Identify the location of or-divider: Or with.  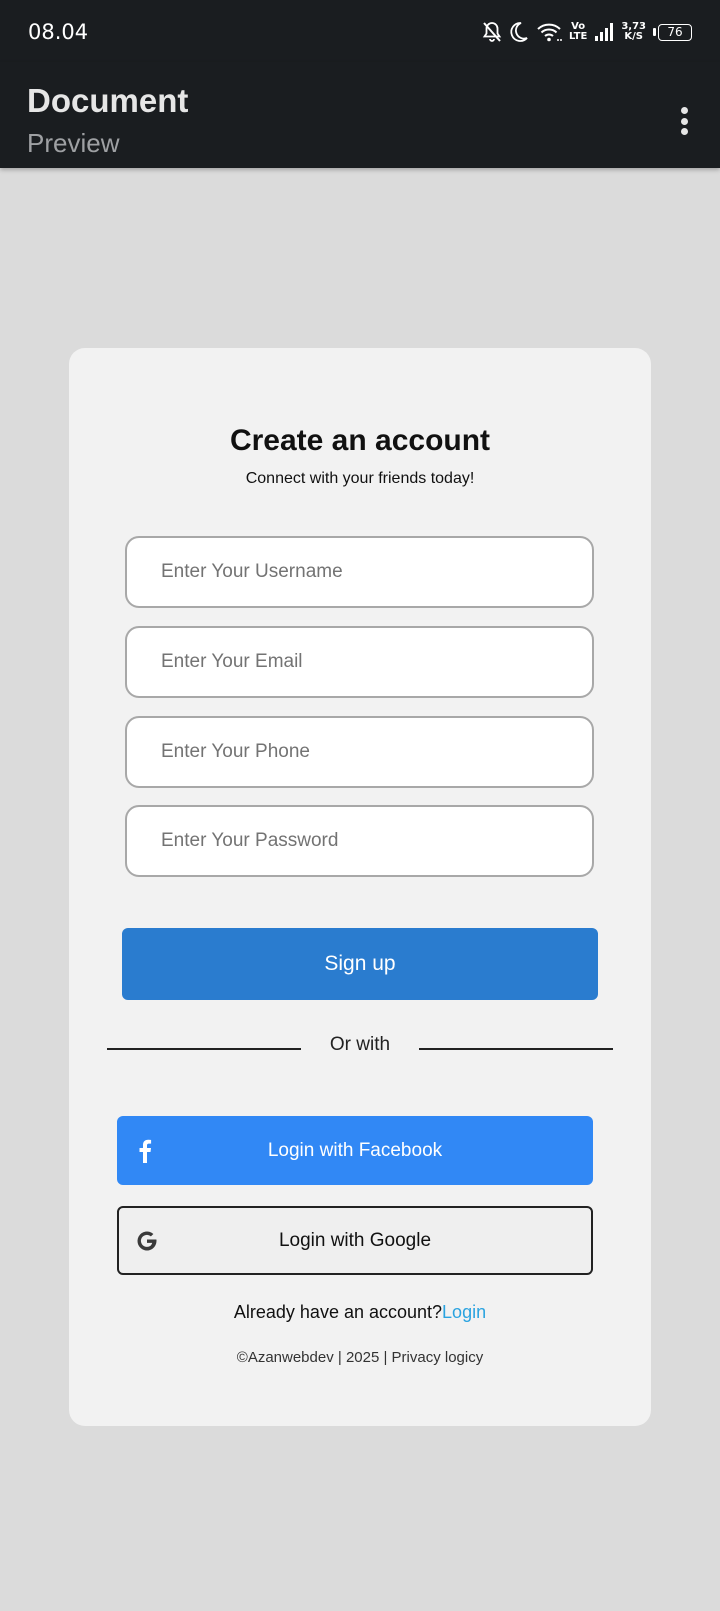
(360, 1048).